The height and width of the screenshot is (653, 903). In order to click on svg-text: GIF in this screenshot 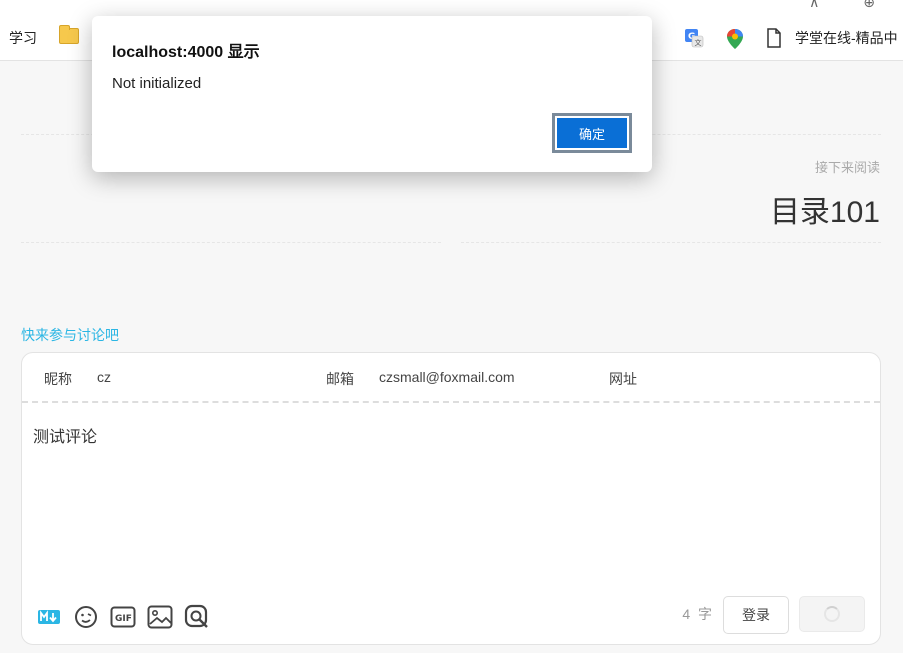, I will do `click(123, 619)`.